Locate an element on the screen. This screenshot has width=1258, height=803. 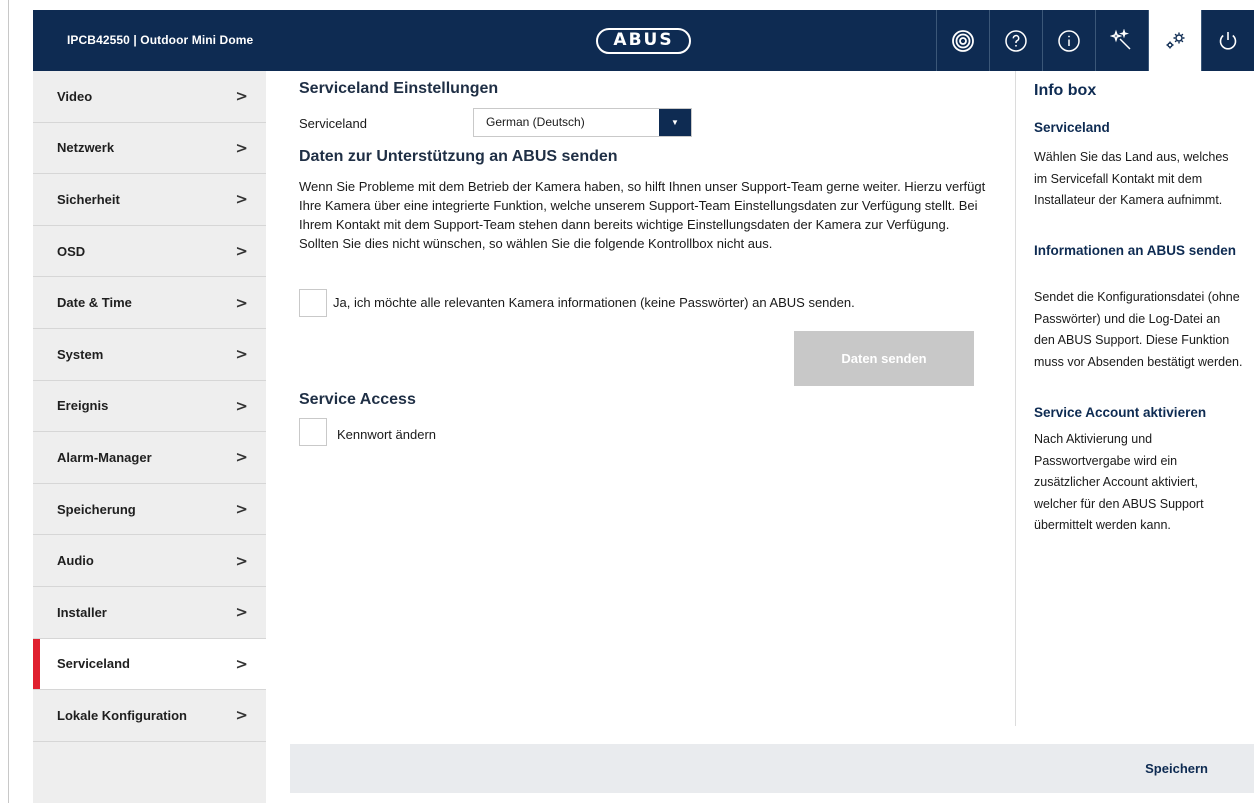
wizard-button is located at coordinates (1121, 40).